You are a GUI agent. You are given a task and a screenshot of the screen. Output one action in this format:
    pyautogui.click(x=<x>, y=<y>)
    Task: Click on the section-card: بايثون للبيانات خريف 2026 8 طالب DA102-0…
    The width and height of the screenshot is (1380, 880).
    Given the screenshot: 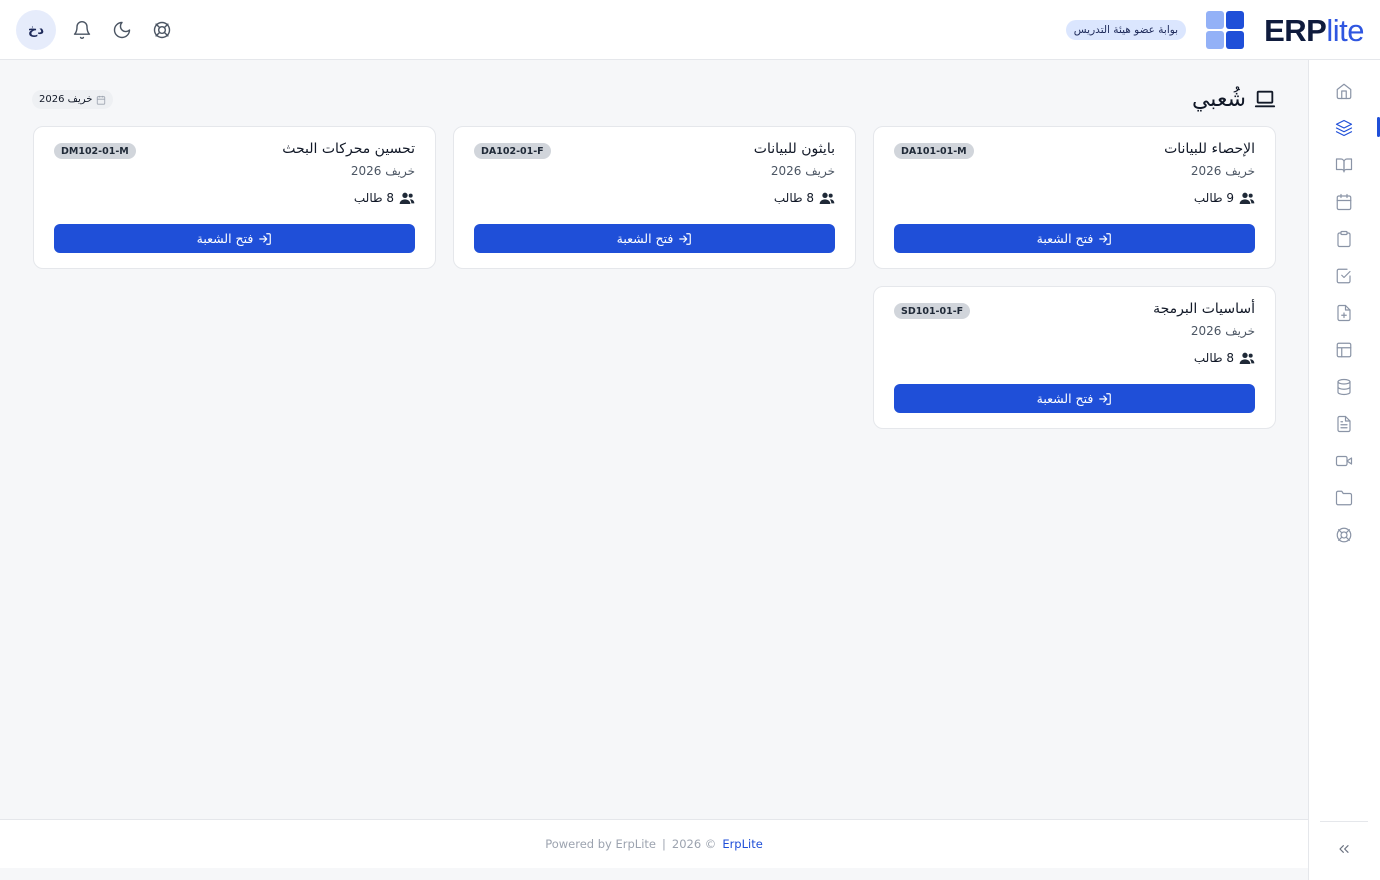 What is the action you would take?
    pyautogui.click(x=654, y=197)
    